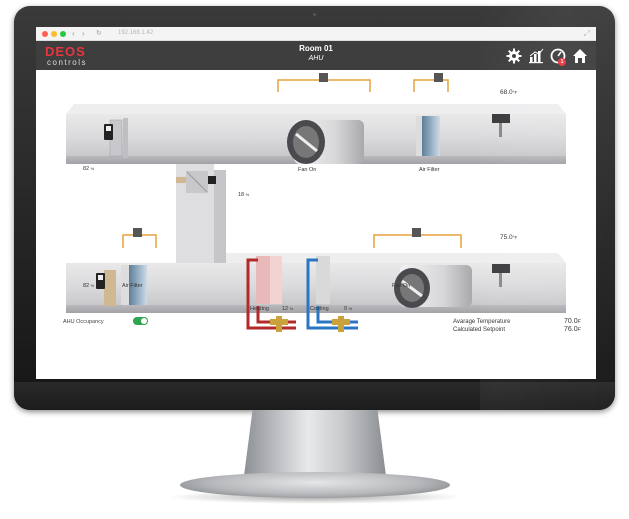  I want to click on upper-control-lines, so click(363, 85).